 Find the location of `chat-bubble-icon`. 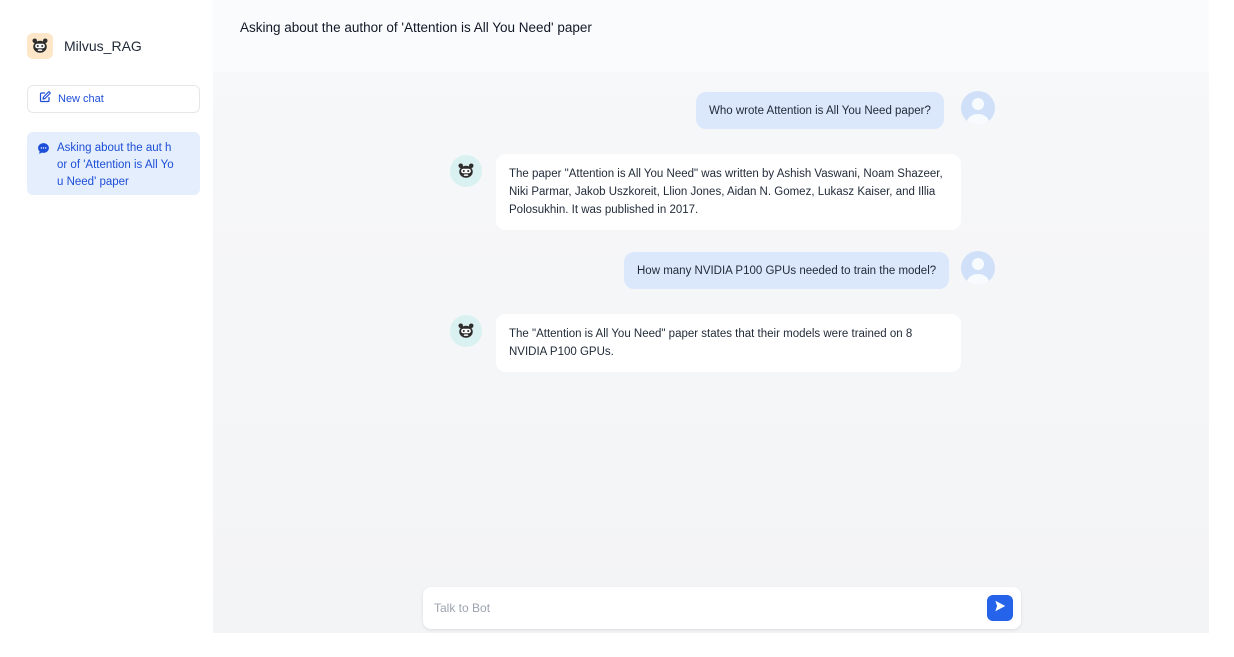

chat-bubble-icon is located at coordinates (43, 148).